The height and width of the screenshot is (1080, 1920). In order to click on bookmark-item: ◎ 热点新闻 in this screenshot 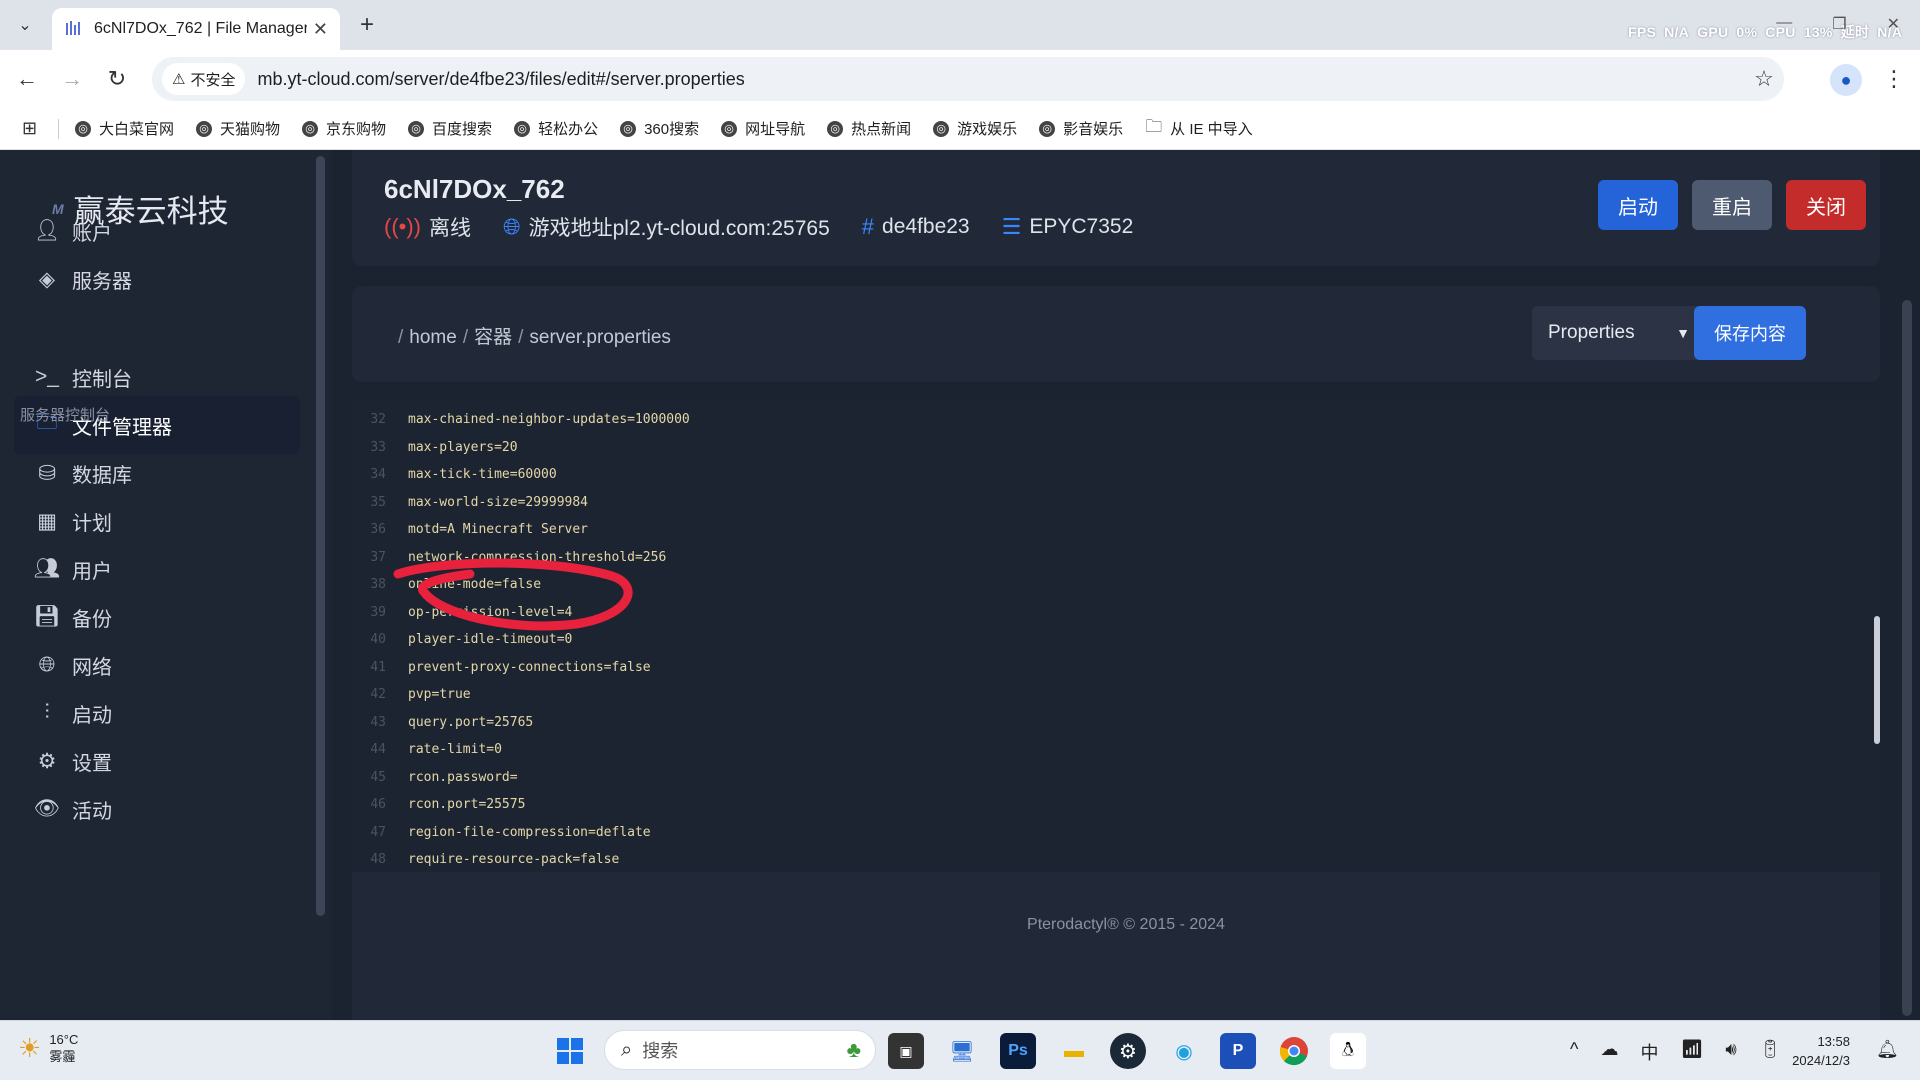, I will do `click(869, 128)`.